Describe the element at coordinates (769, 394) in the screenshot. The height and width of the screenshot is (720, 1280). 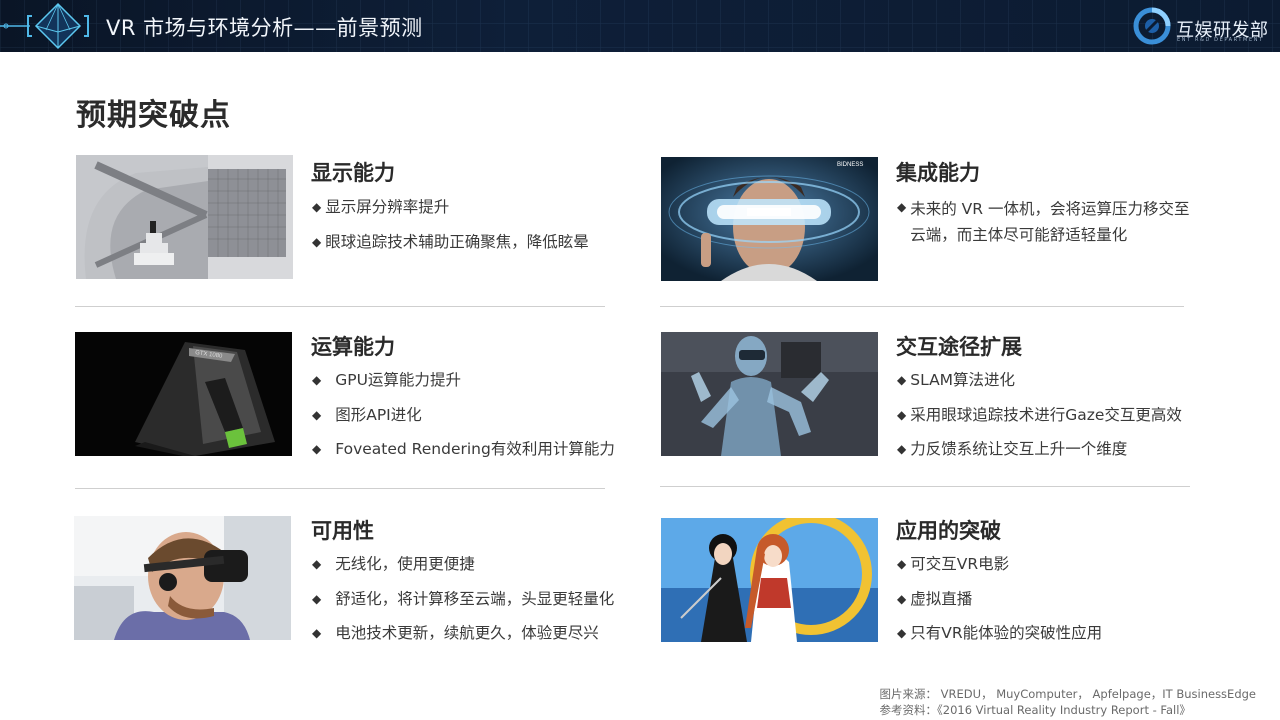
I see `interaction-illustration-image` at that location.